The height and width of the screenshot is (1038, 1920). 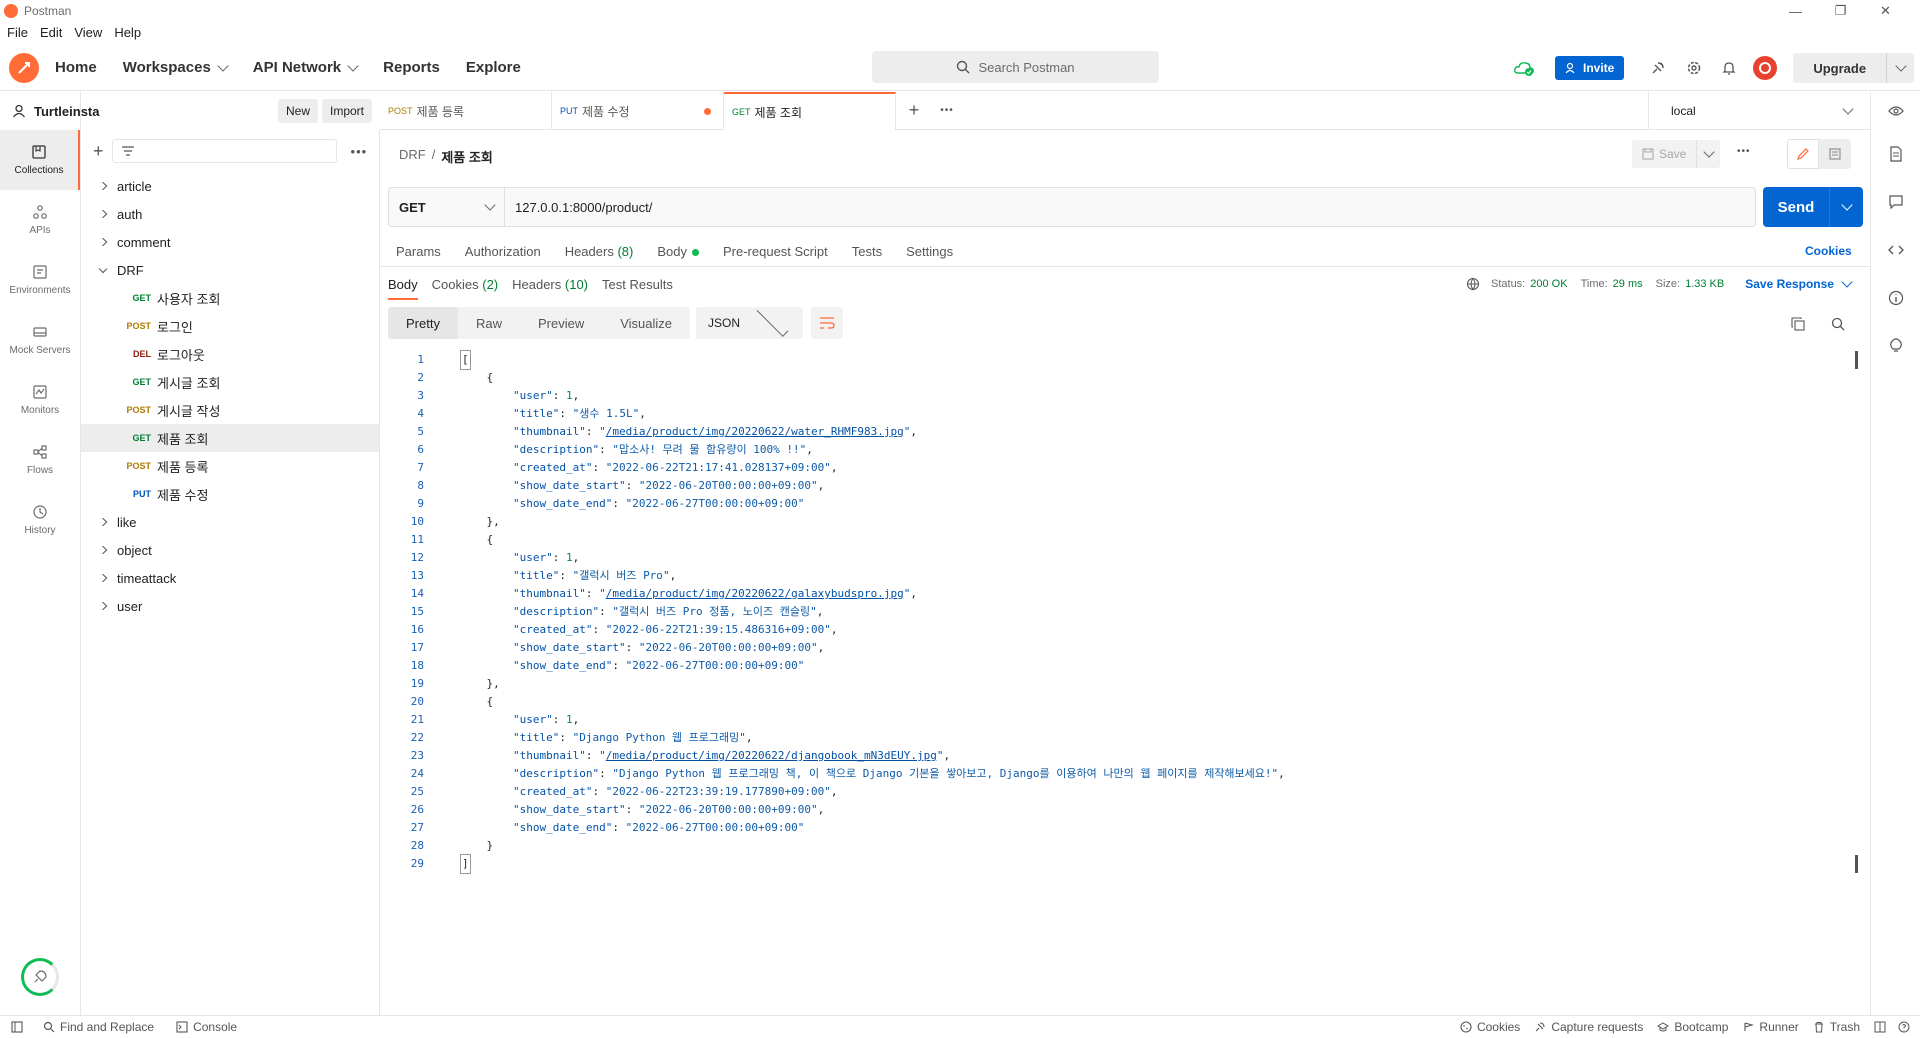 What do you see at coordinates (40, 520) in the screenshot?
I see `rail-history: History` at bounding box center [40, 520].